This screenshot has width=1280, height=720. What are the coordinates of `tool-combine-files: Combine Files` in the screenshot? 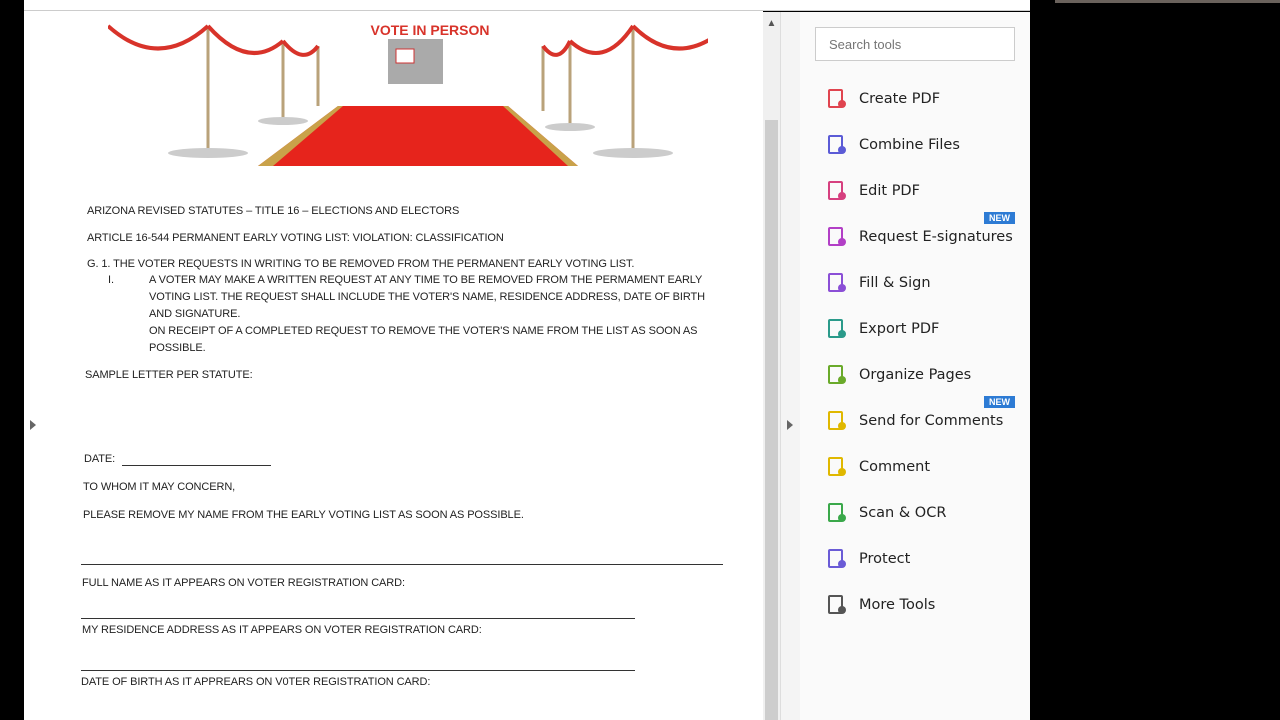 It's located at (925, 145).